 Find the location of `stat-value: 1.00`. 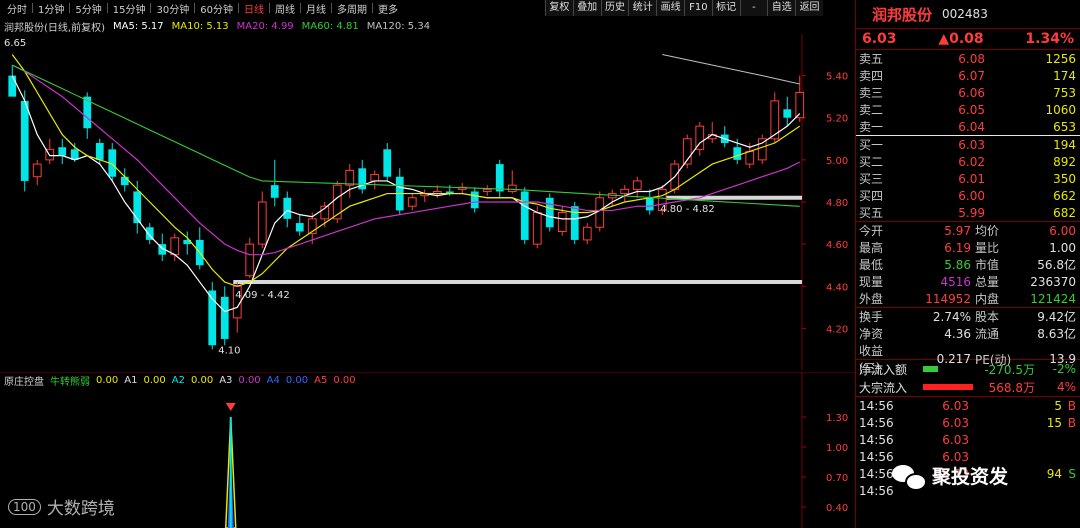

stat-value: 1.00 is located at coordinates (1062, 247).